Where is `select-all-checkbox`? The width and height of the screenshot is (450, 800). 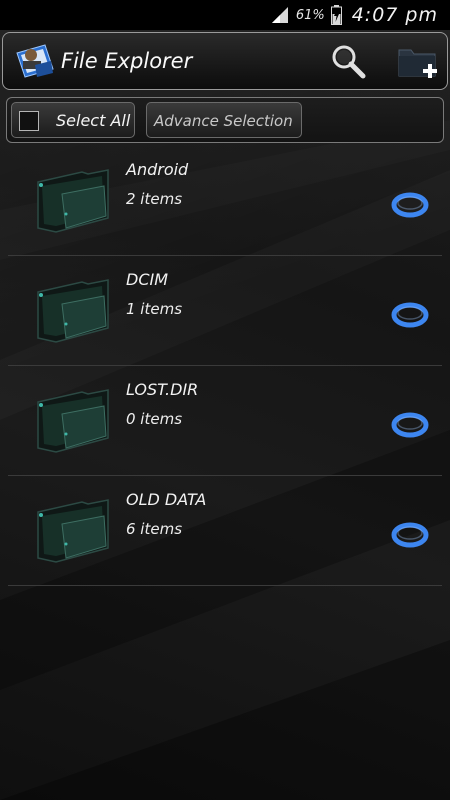
select-all-checkbox is located at coordinates (29, 121).